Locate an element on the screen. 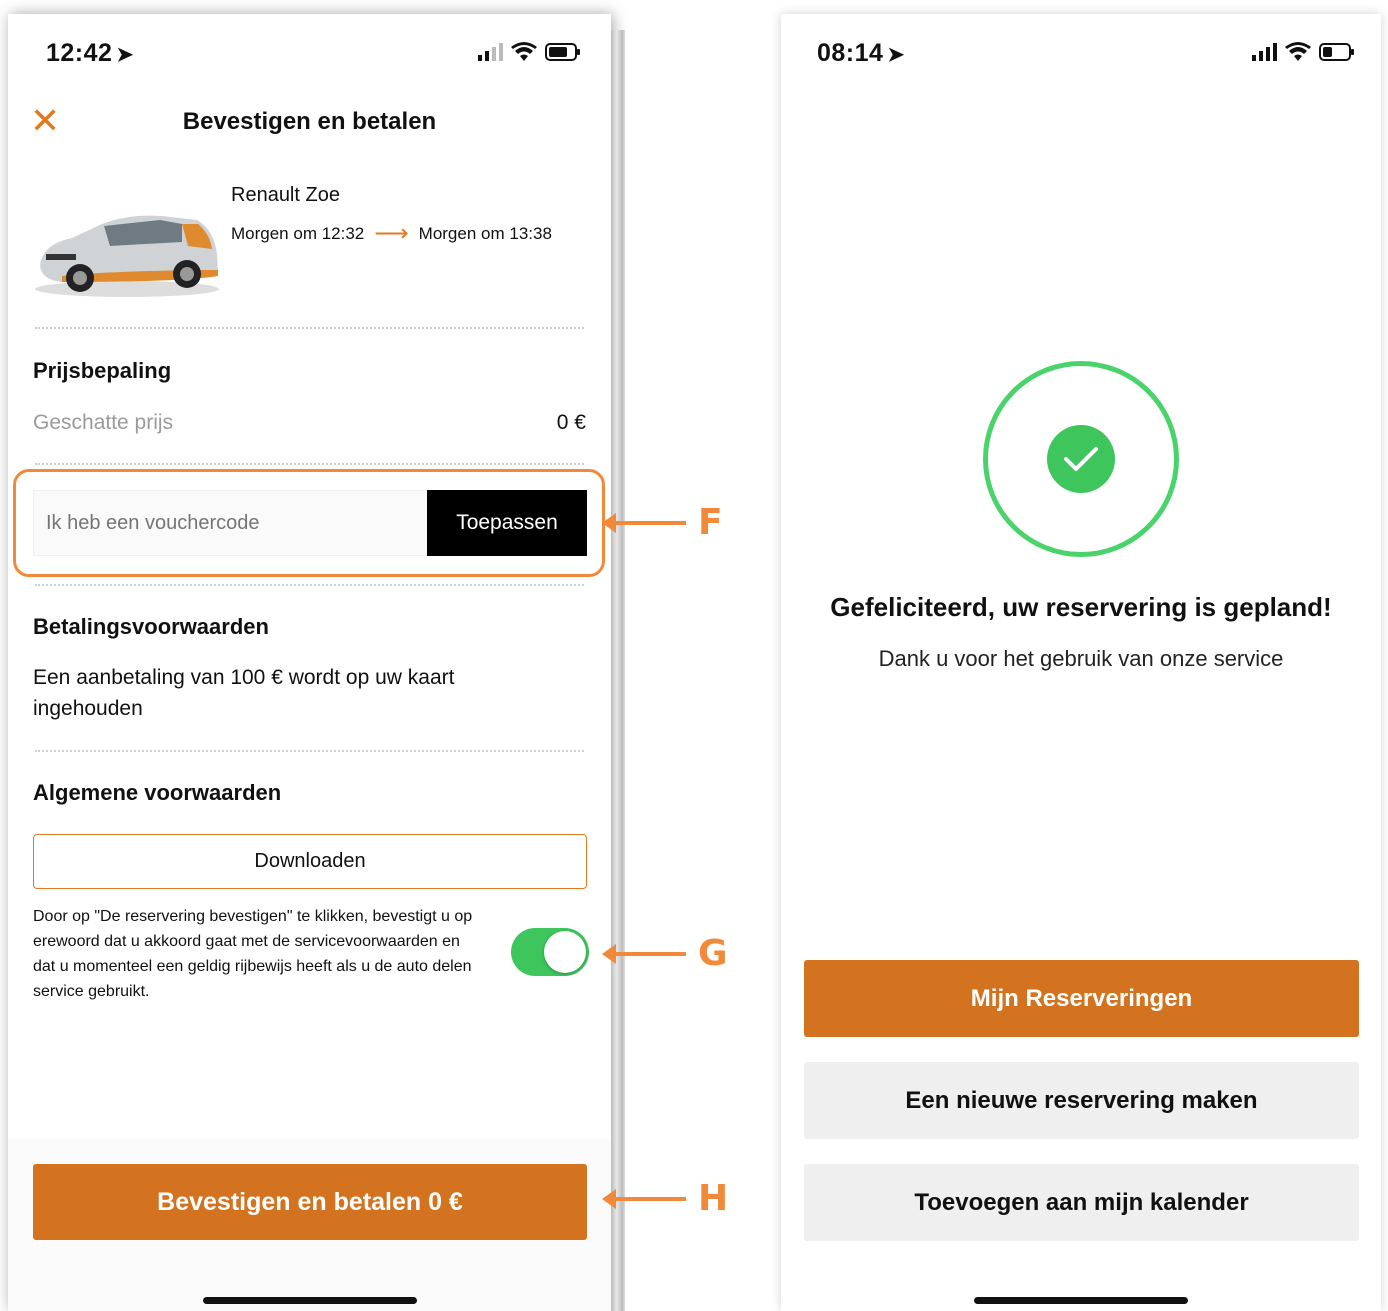 This screenshot has height=1311, width=1388. add-to-calendar-button: Toevoegen aan mijn kalender is located at coordinates (1081, 1202).